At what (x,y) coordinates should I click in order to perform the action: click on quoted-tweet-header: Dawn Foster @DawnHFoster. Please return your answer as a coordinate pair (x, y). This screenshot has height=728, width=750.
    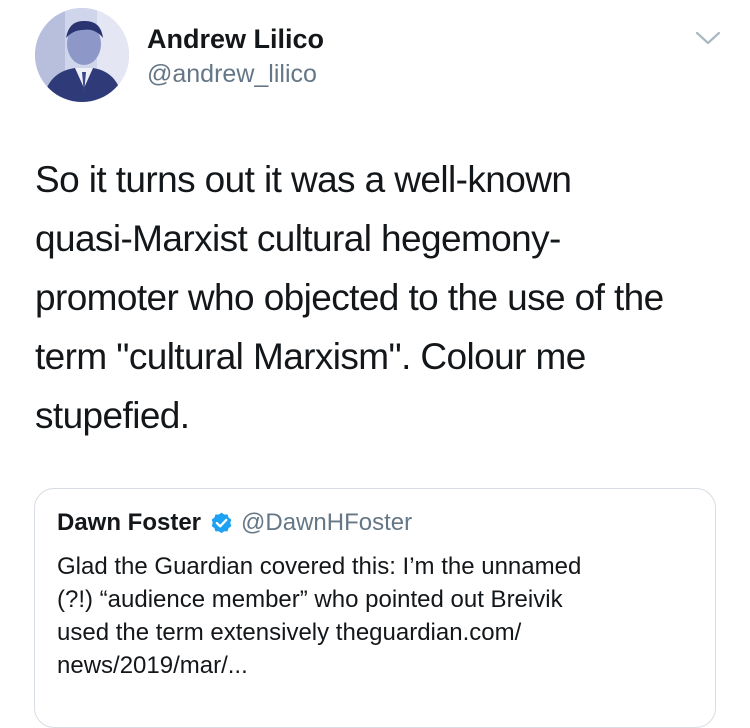
    Looking at the image, I should click on (234, 523).